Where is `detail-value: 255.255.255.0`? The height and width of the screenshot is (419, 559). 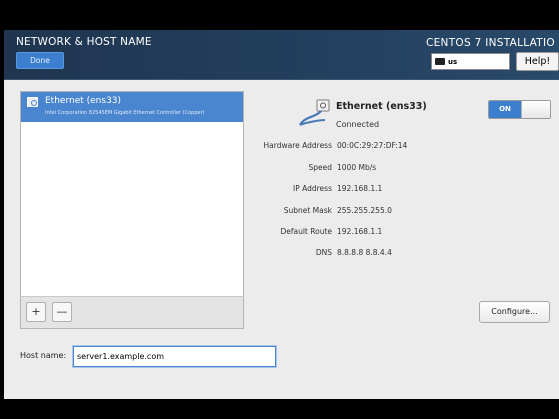
detail-value: 255.255.255.0 is located at coordinates (364, 210).